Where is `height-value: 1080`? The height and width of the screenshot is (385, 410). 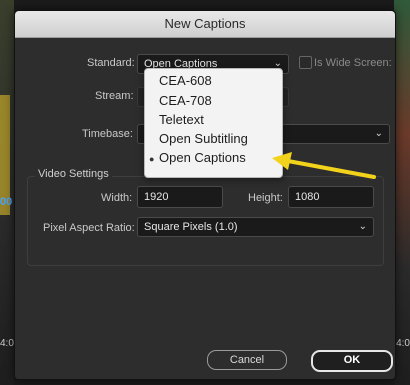
height-value: 1080 is located at coordinates (307, 197).